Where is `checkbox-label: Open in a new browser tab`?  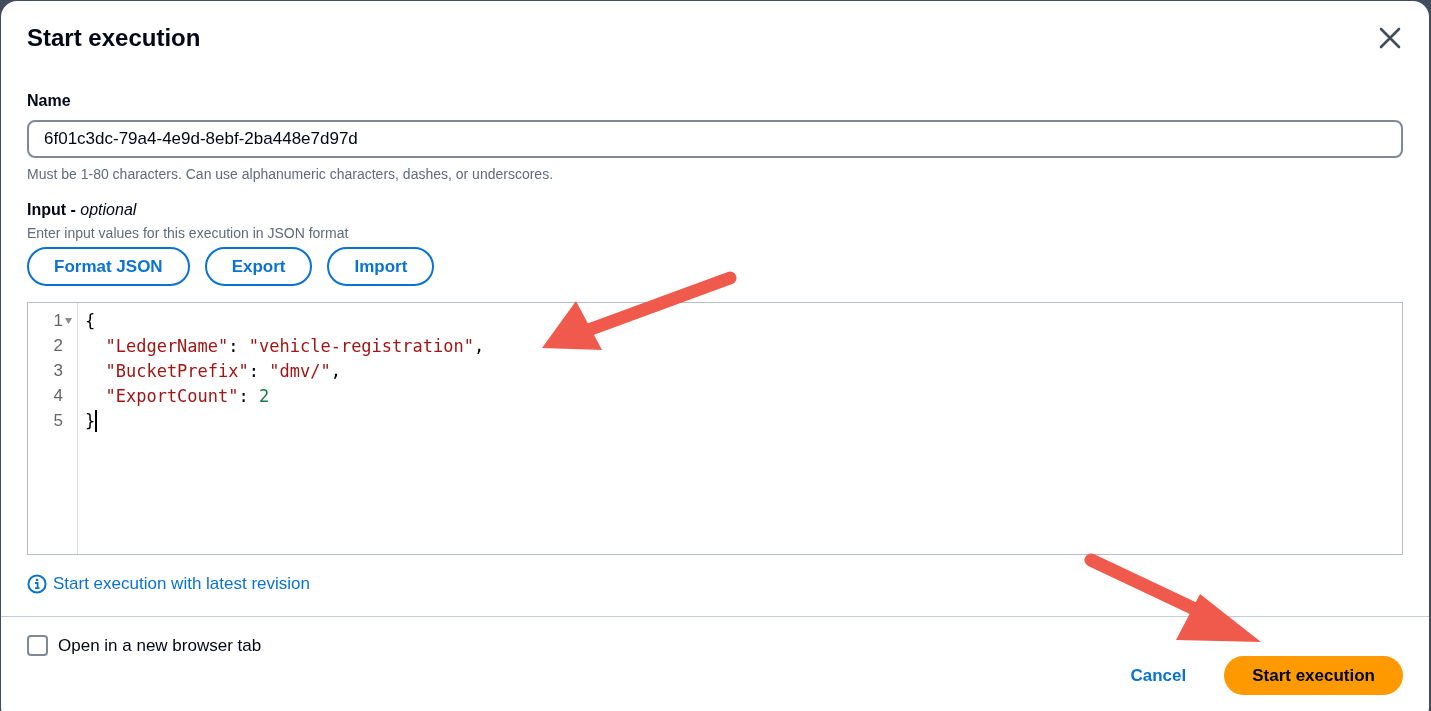
checkbox-label: Open in a new browser tab is located at coordinates (160, 645).